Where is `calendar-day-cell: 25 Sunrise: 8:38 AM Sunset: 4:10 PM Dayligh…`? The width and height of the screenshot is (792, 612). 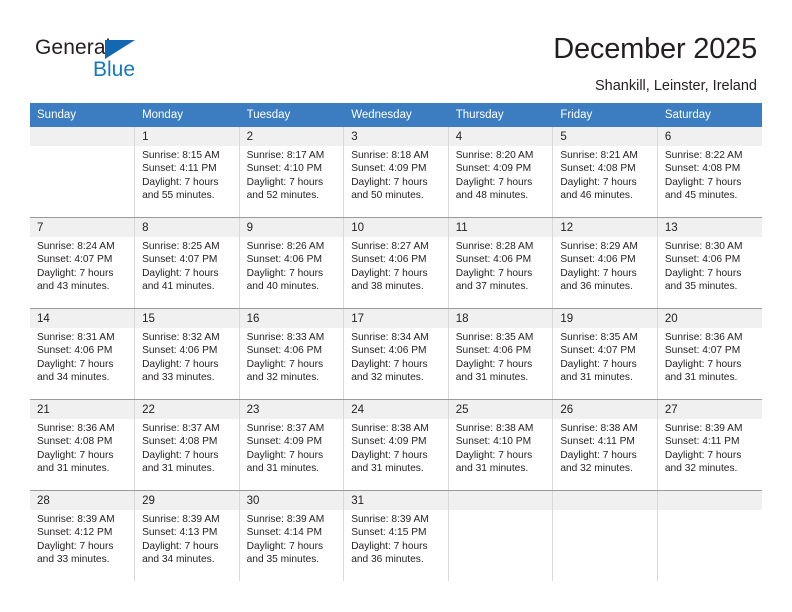 calendar-day-cell: 25 Sunrise: 8:38 AM Sunset: 4:10 PM Dayligh… is located at coordinates (501, 445).